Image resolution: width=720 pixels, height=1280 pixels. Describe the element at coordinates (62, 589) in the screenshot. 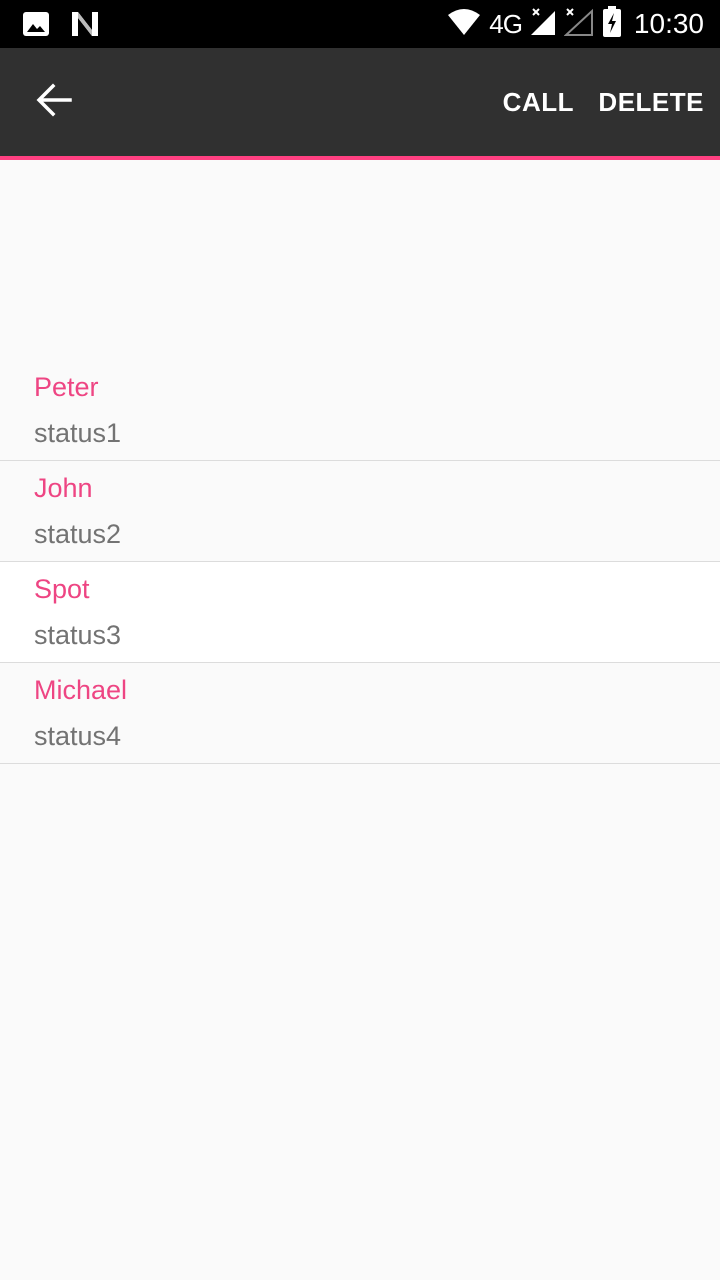

I see `contact-name: Spot` at that location.